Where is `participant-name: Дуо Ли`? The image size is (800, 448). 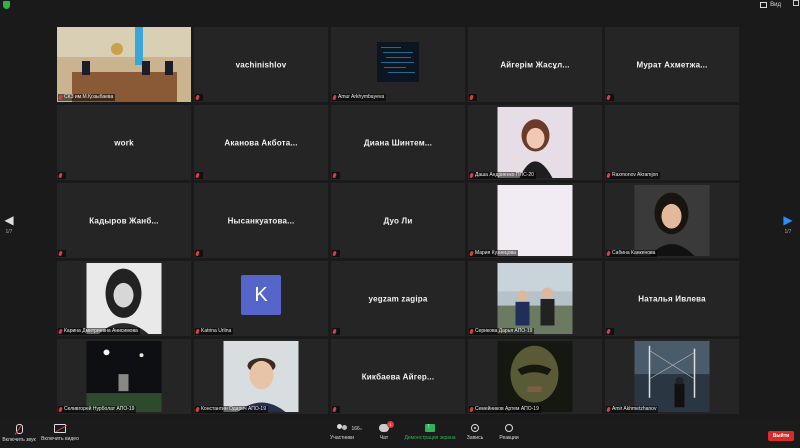
participant-name: Дуо Ли is located at coordinates (398, 220).